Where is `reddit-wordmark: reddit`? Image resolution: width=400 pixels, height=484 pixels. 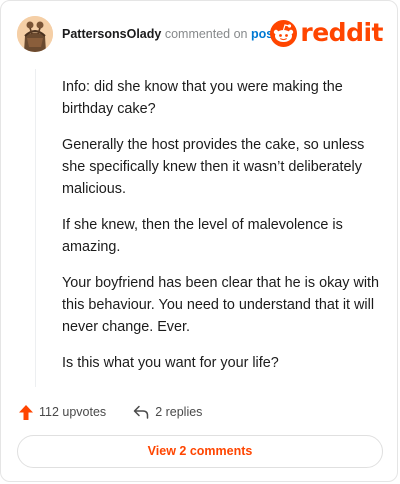
reddit-wordmark: reddit is located at coordinates (341, 32).